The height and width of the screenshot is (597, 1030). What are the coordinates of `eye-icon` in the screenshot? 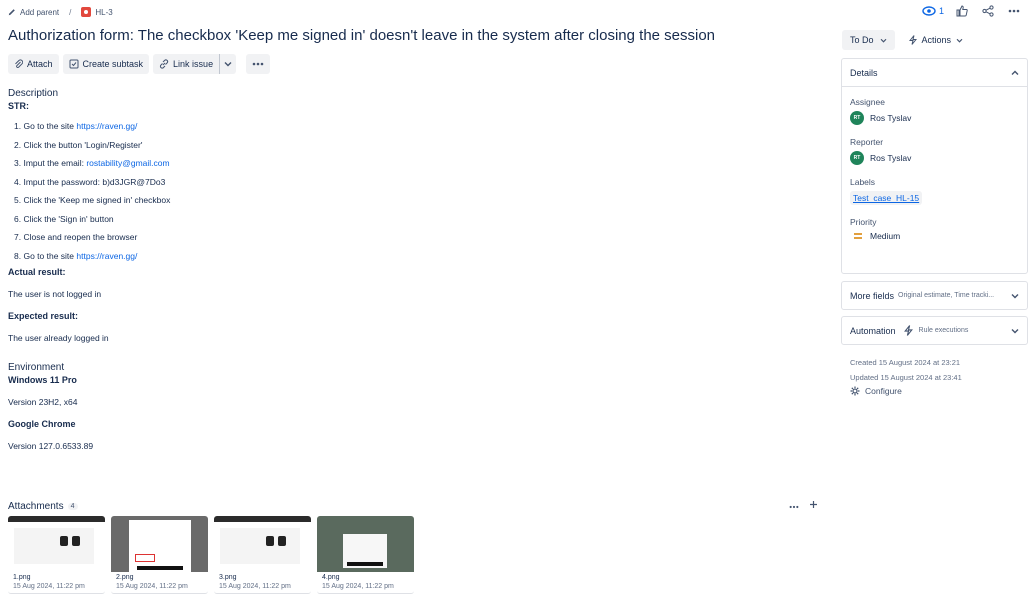 It's located at (929, 11).